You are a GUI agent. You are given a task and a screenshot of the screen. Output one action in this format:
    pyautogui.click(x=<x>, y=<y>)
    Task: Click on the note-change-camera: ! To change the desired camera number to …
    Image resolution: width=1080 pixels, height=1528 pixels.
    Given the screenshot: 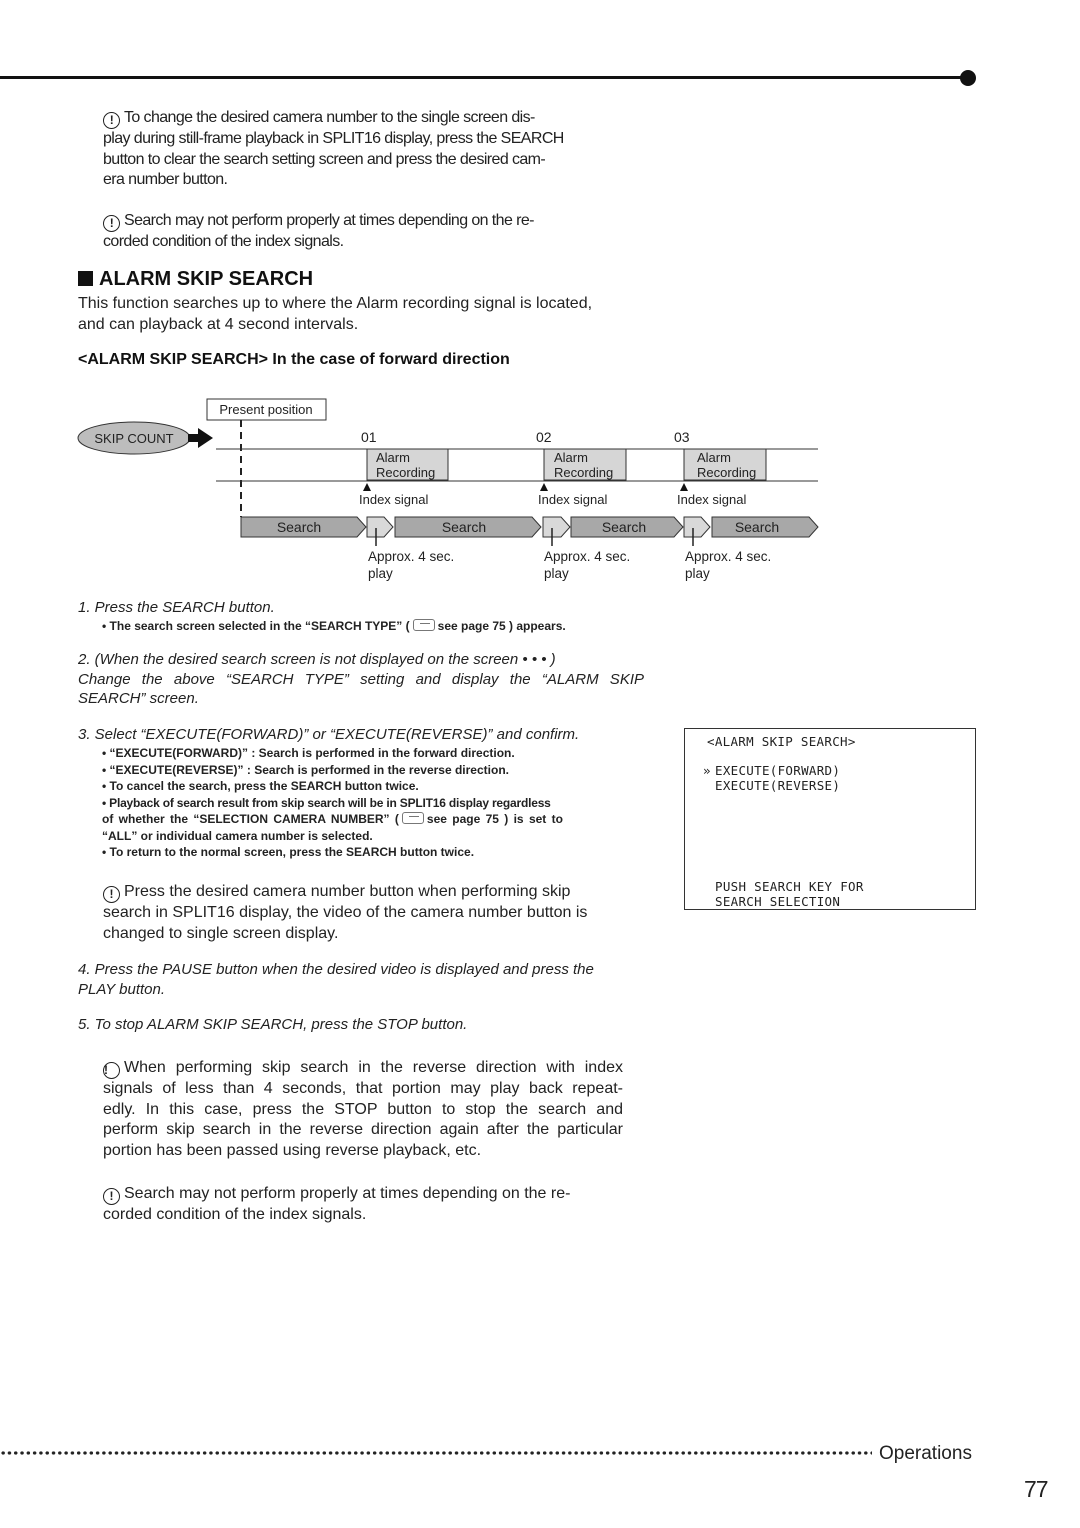 What is the action you would take?
    pyautogui.click(x=373, y=149)
    